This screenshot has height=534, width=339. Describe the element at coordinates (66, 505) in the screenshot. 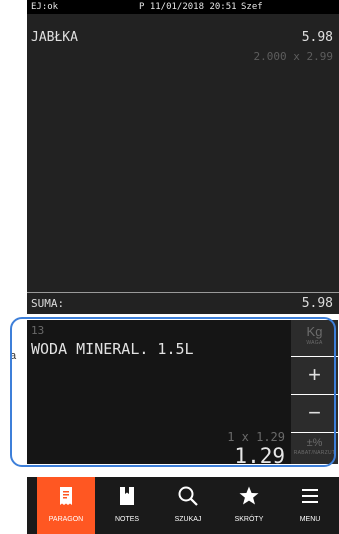

I see `nav-paragon: PARAGON` at that location.